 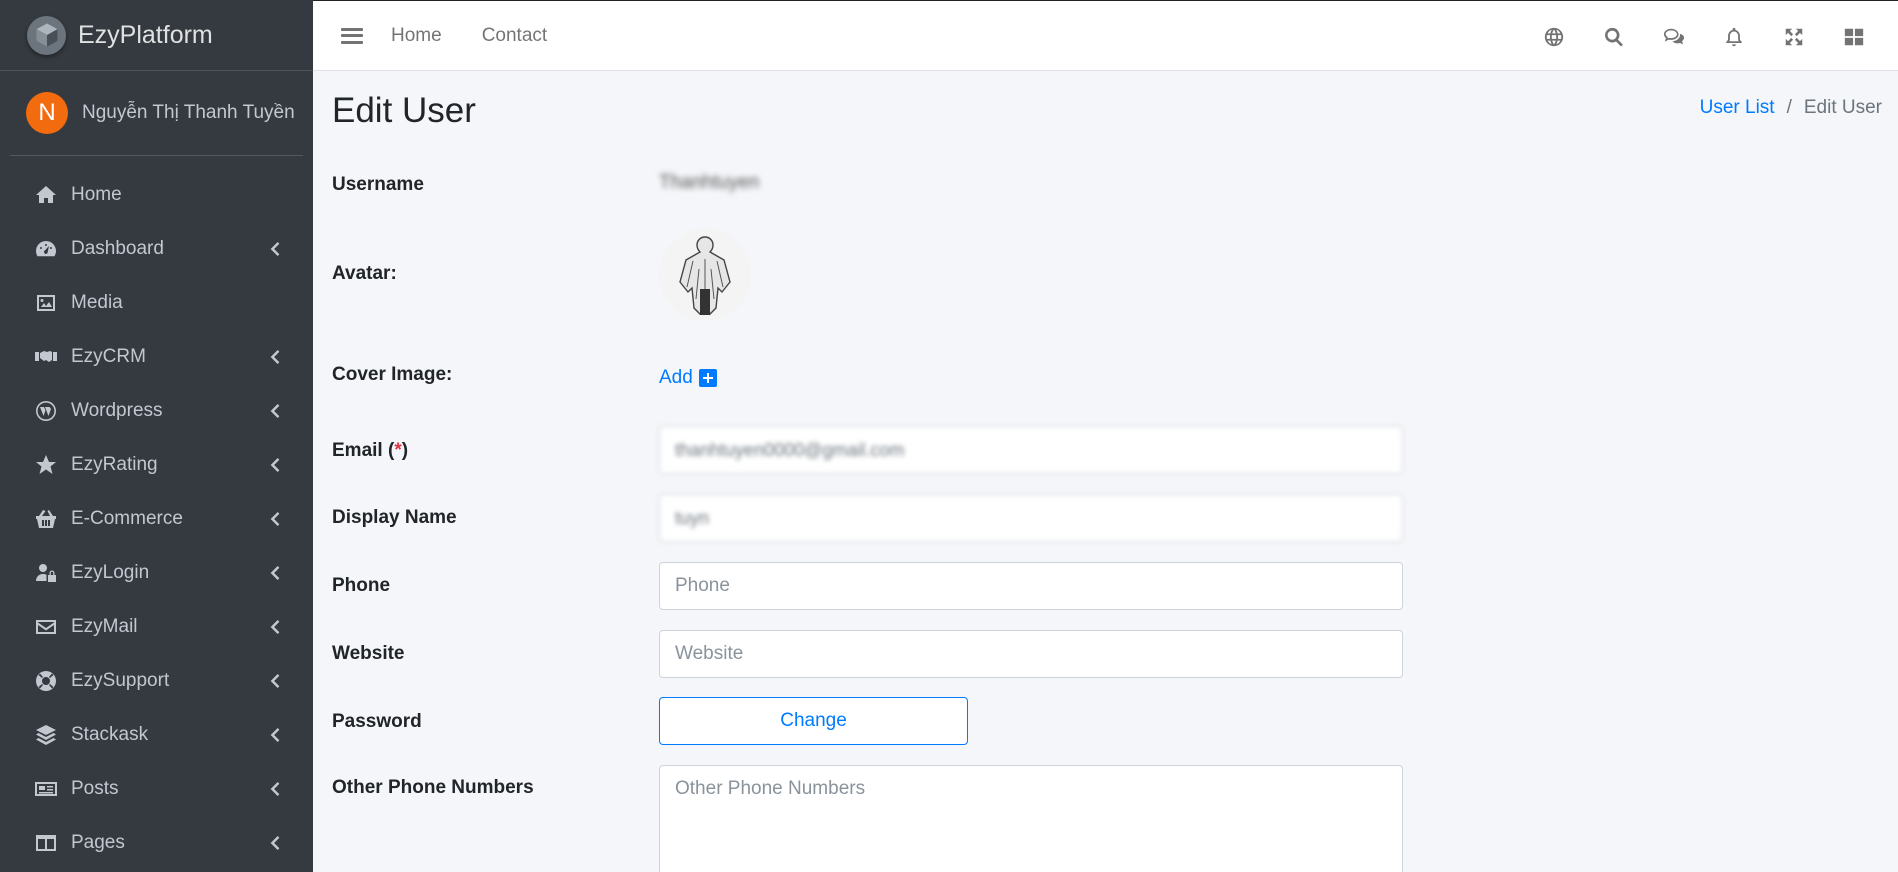 What do you see at coordinates (790, 449) in the screenshot?
I see `email-value: thanhtuyen0000@gmail.com` at bounding box center [790, 449].